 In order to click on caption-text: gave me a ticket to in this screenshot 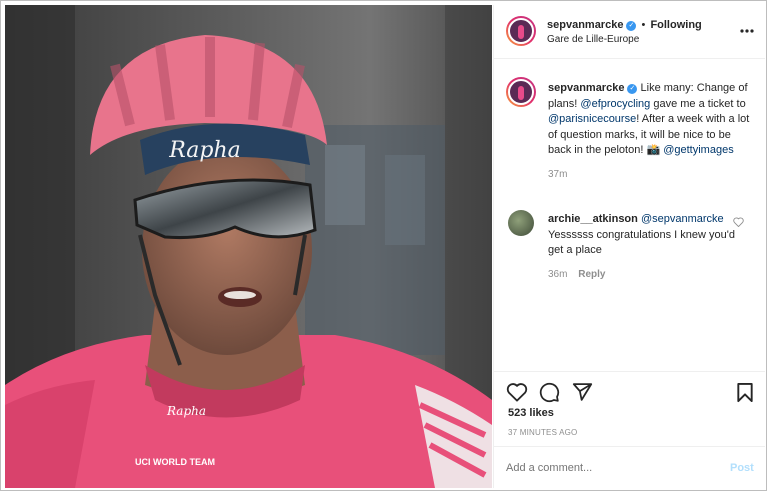, I will do `click(699, 103)`.